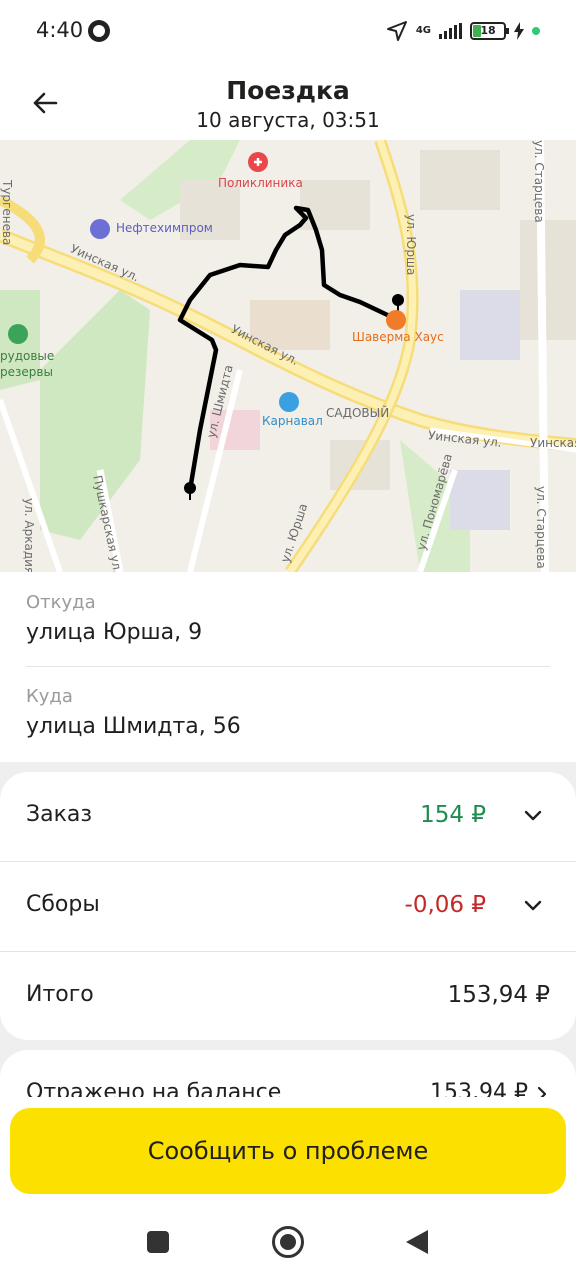  Describe the element at coordinates (59, 814) in the screenshot. I see `order-label: Заказ` at that location.